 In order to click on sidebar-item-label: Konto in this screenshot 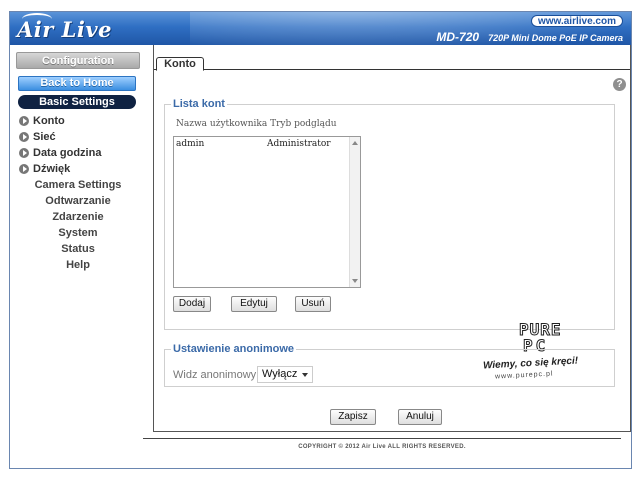, I will do `click(49, 121)`.